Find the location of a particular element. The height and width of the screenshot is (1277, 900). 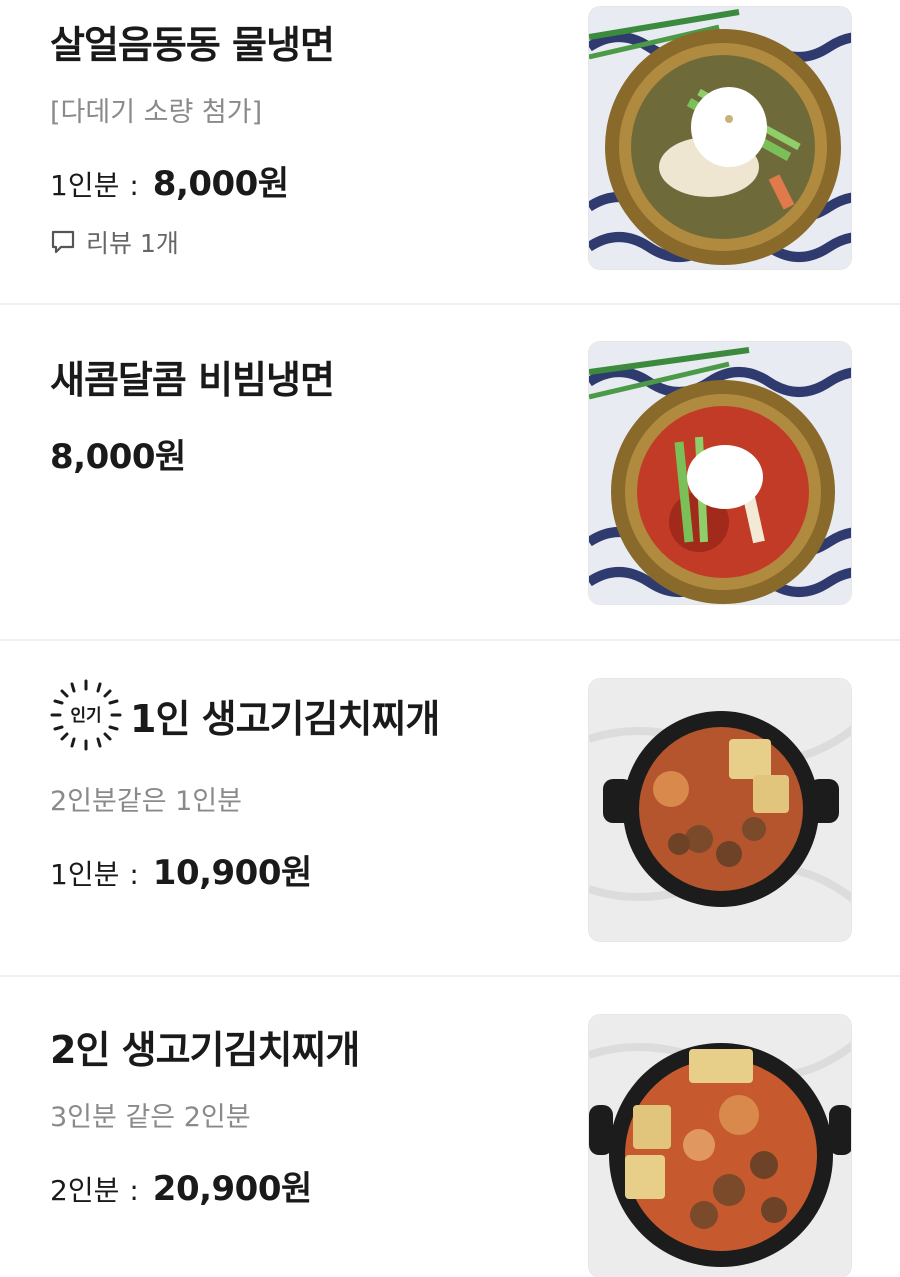

menu-item-name-row: 인기 1인 생고기김치찌개 is located at coordinates (244, 715).